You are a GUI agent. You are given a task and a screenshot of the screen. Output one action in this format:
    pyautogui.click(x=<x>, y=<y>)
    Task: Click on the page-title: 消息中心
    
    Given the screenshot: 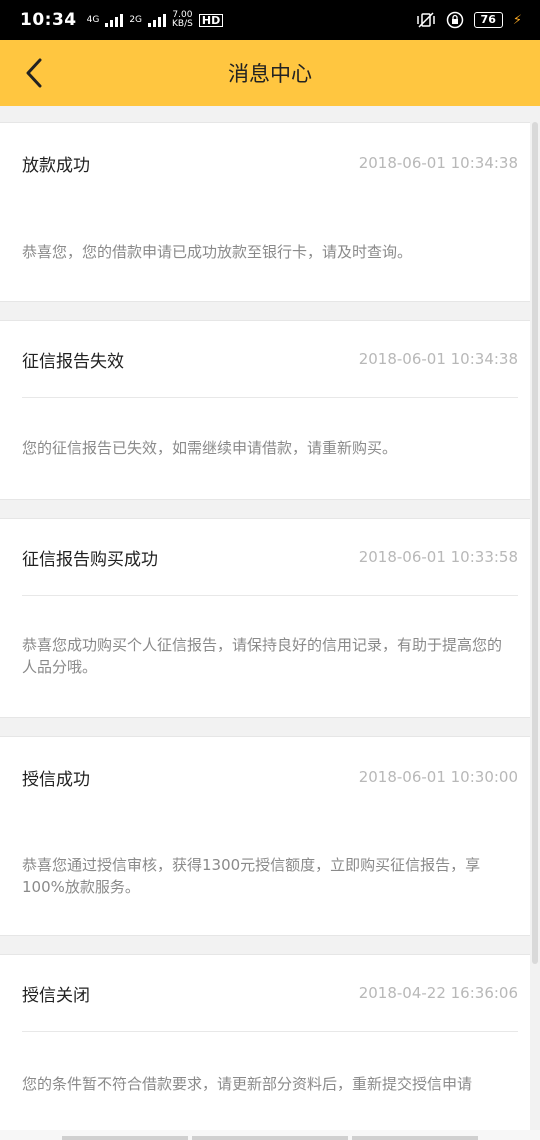 What is the action you would take?
    pyautogui.click(x=270, y=74)
    